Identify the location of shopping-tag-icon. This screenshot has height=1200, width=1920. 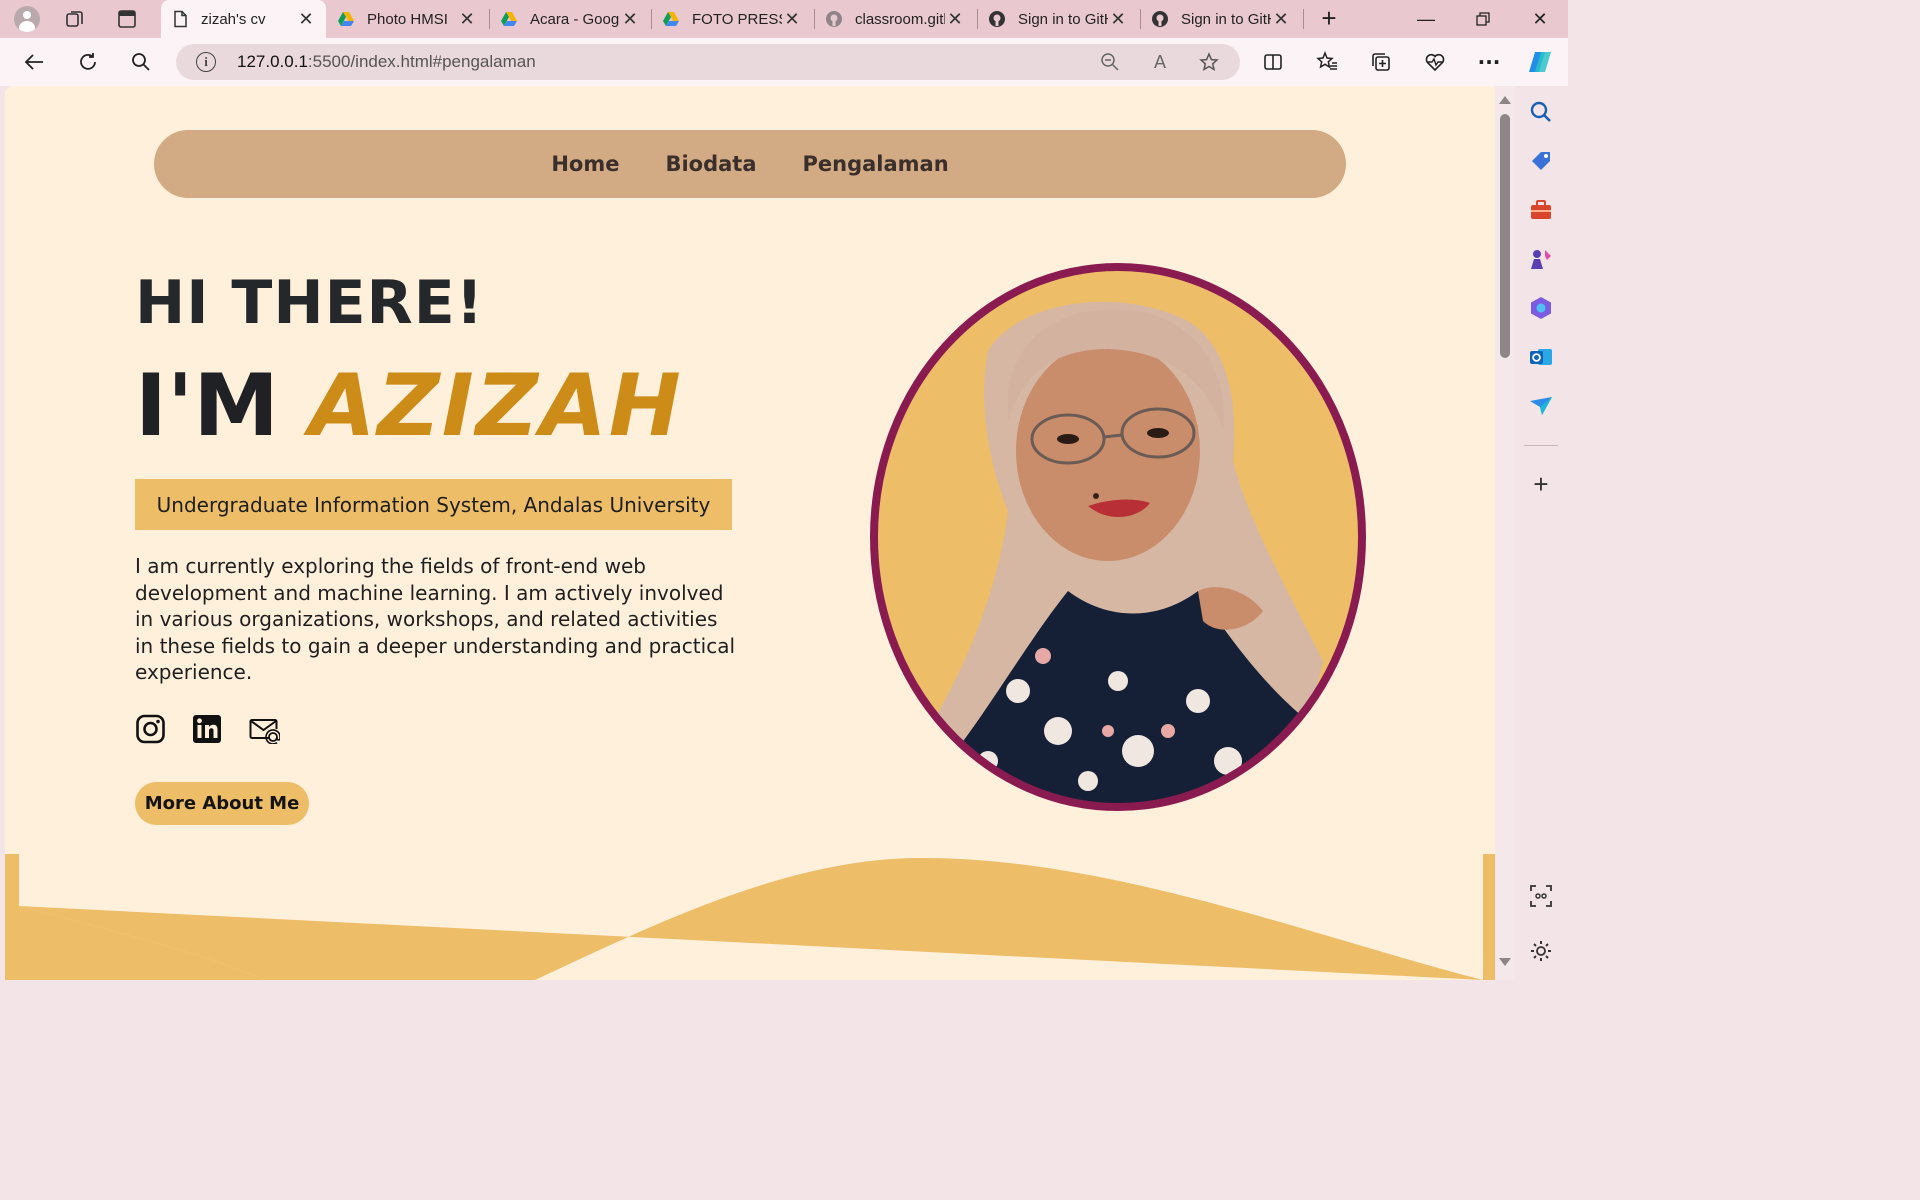
(1541, 161).